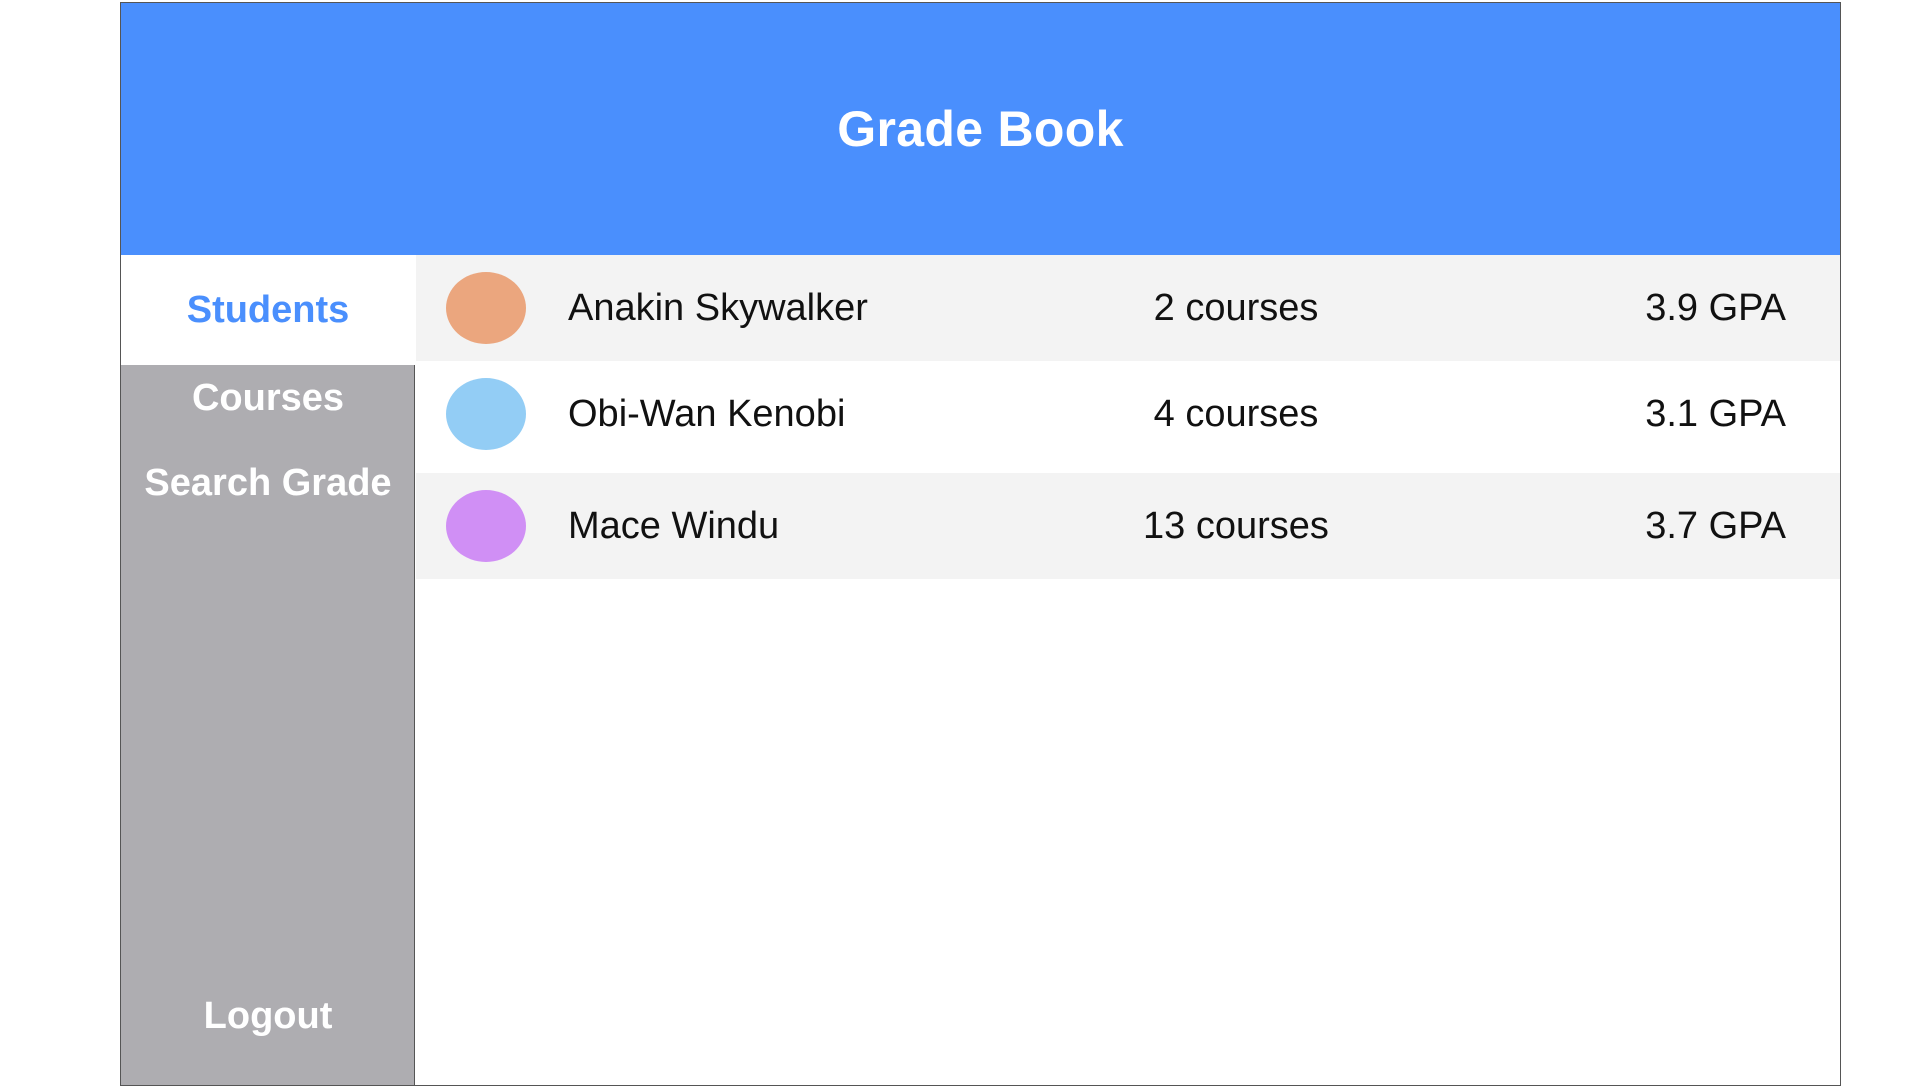 The image size is (1920, 1086). I want to click on student-name: Obi-Wan Kenobi, so click(707, 414).